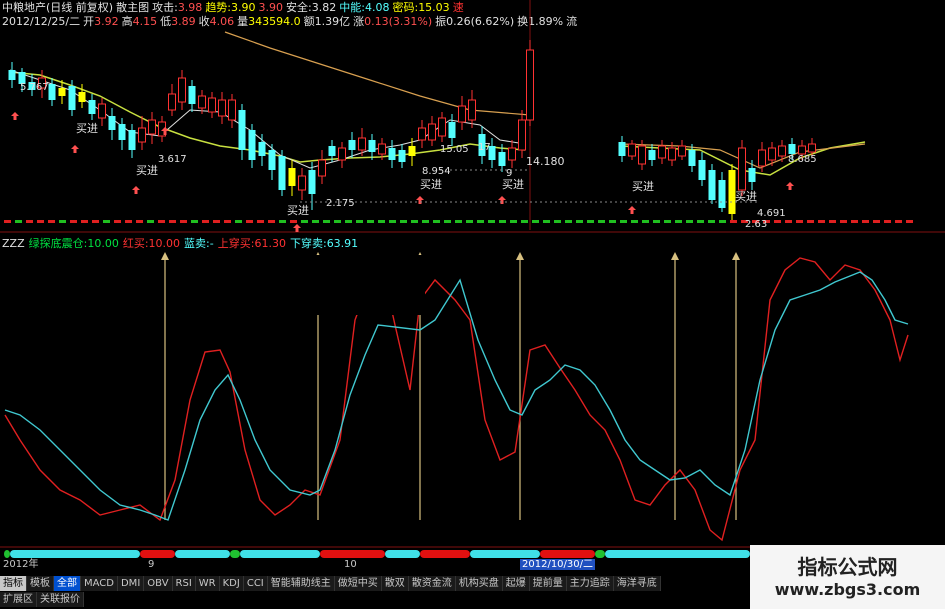  I want to click on tab-2: 全部, so click(67, 583).